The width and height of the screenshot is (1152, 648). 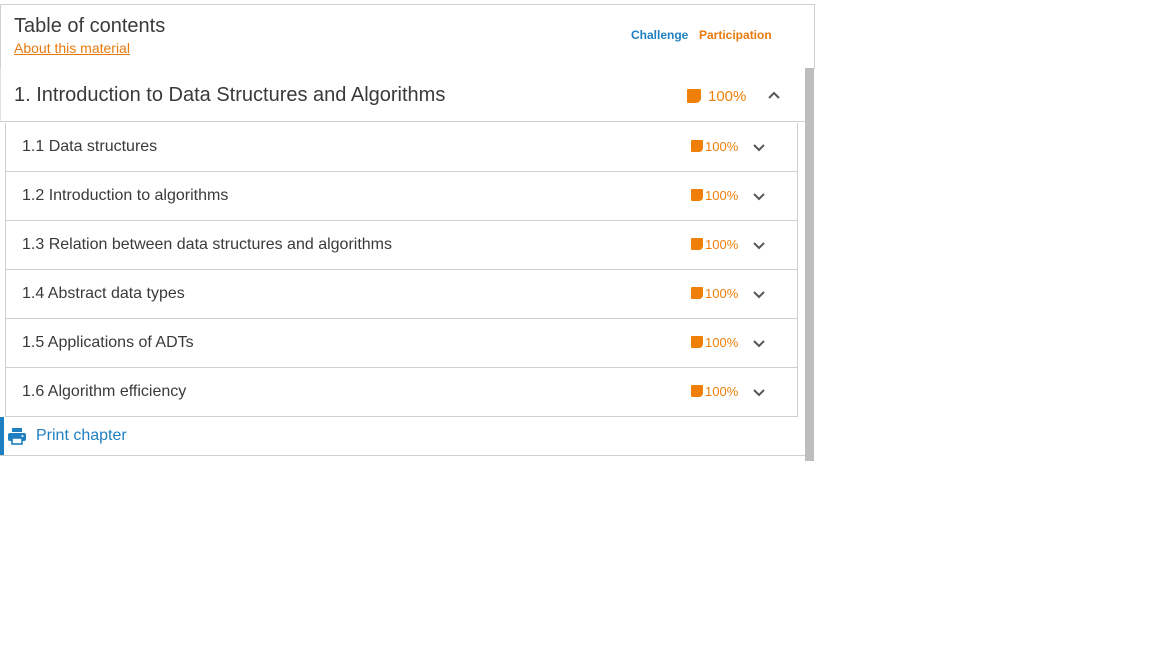 I want to click on challenge-legend: Challenge, so click(x=659, y=35).